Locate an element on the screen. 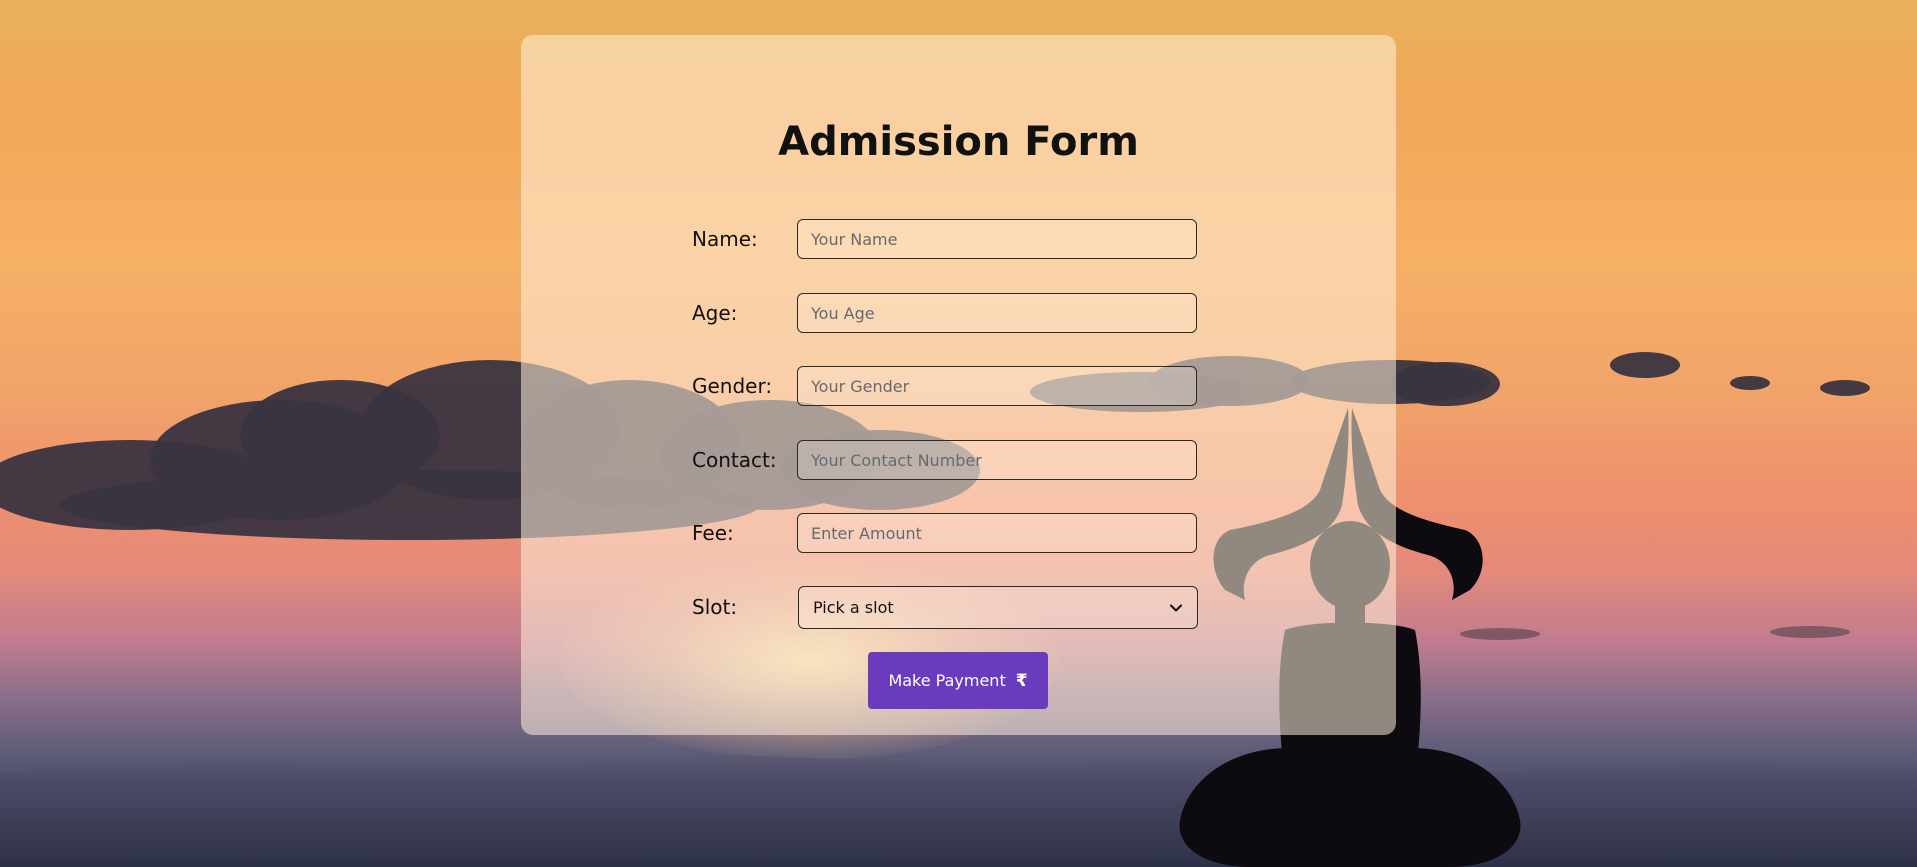 This screenshot has height=867, width=1917. contact-label: Contact: is located at coordinates (734, 460).